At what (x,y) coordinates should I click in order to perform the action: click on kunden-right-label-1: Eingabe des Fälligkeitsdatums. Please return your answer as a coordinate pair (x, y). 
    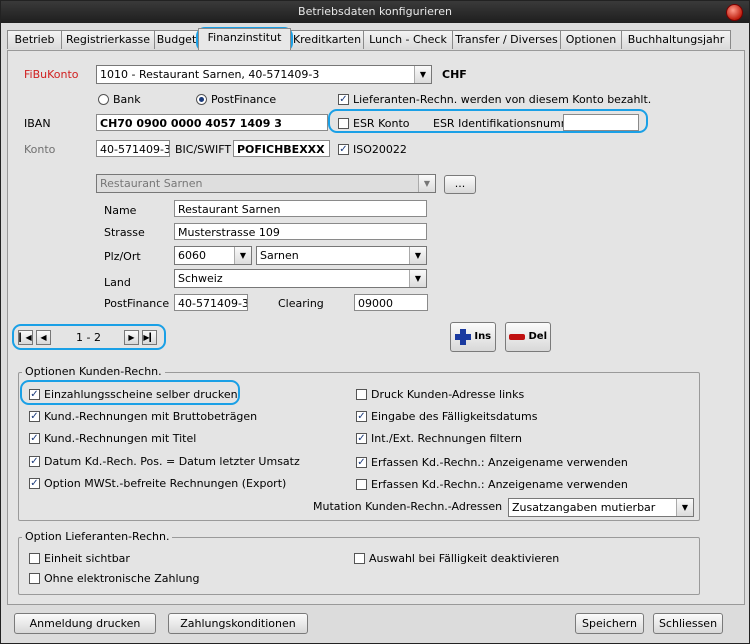
    Looking at the image, I should click on (454, 416).